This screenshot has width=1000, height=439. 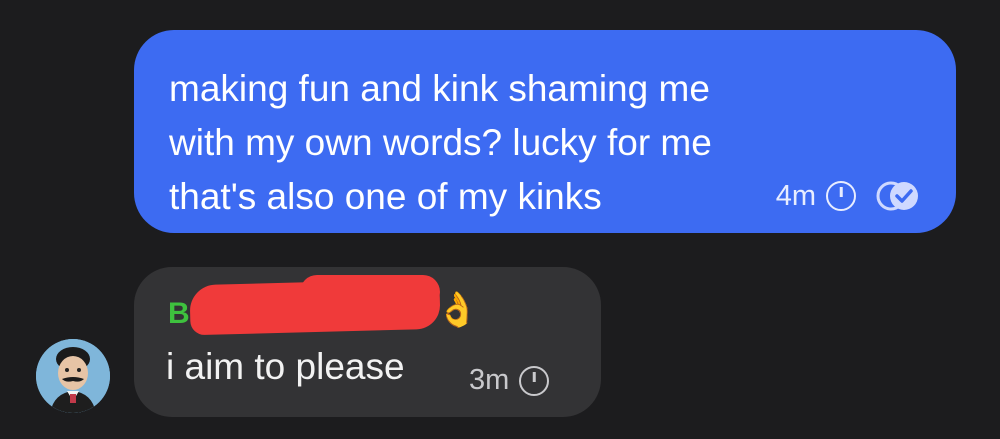 I want to click on avatar-image, so click(x=73, y=376).